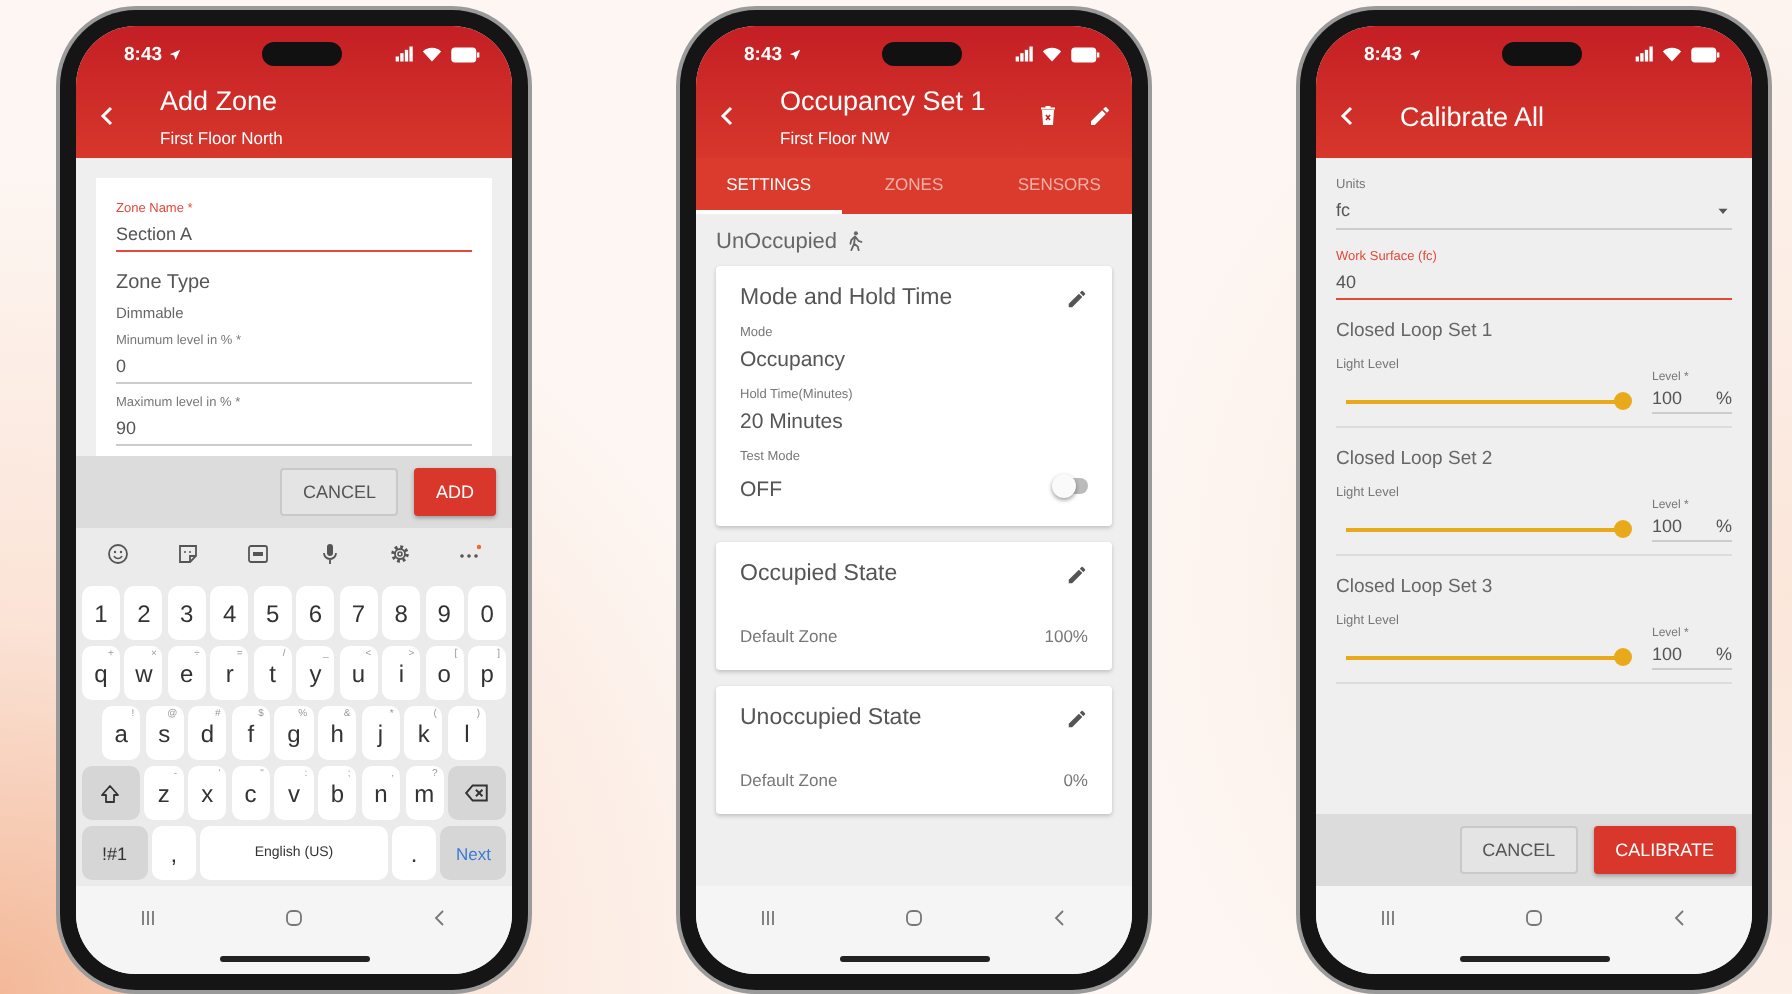  I want to click on shift-arrow-icon, so click(110, 793).